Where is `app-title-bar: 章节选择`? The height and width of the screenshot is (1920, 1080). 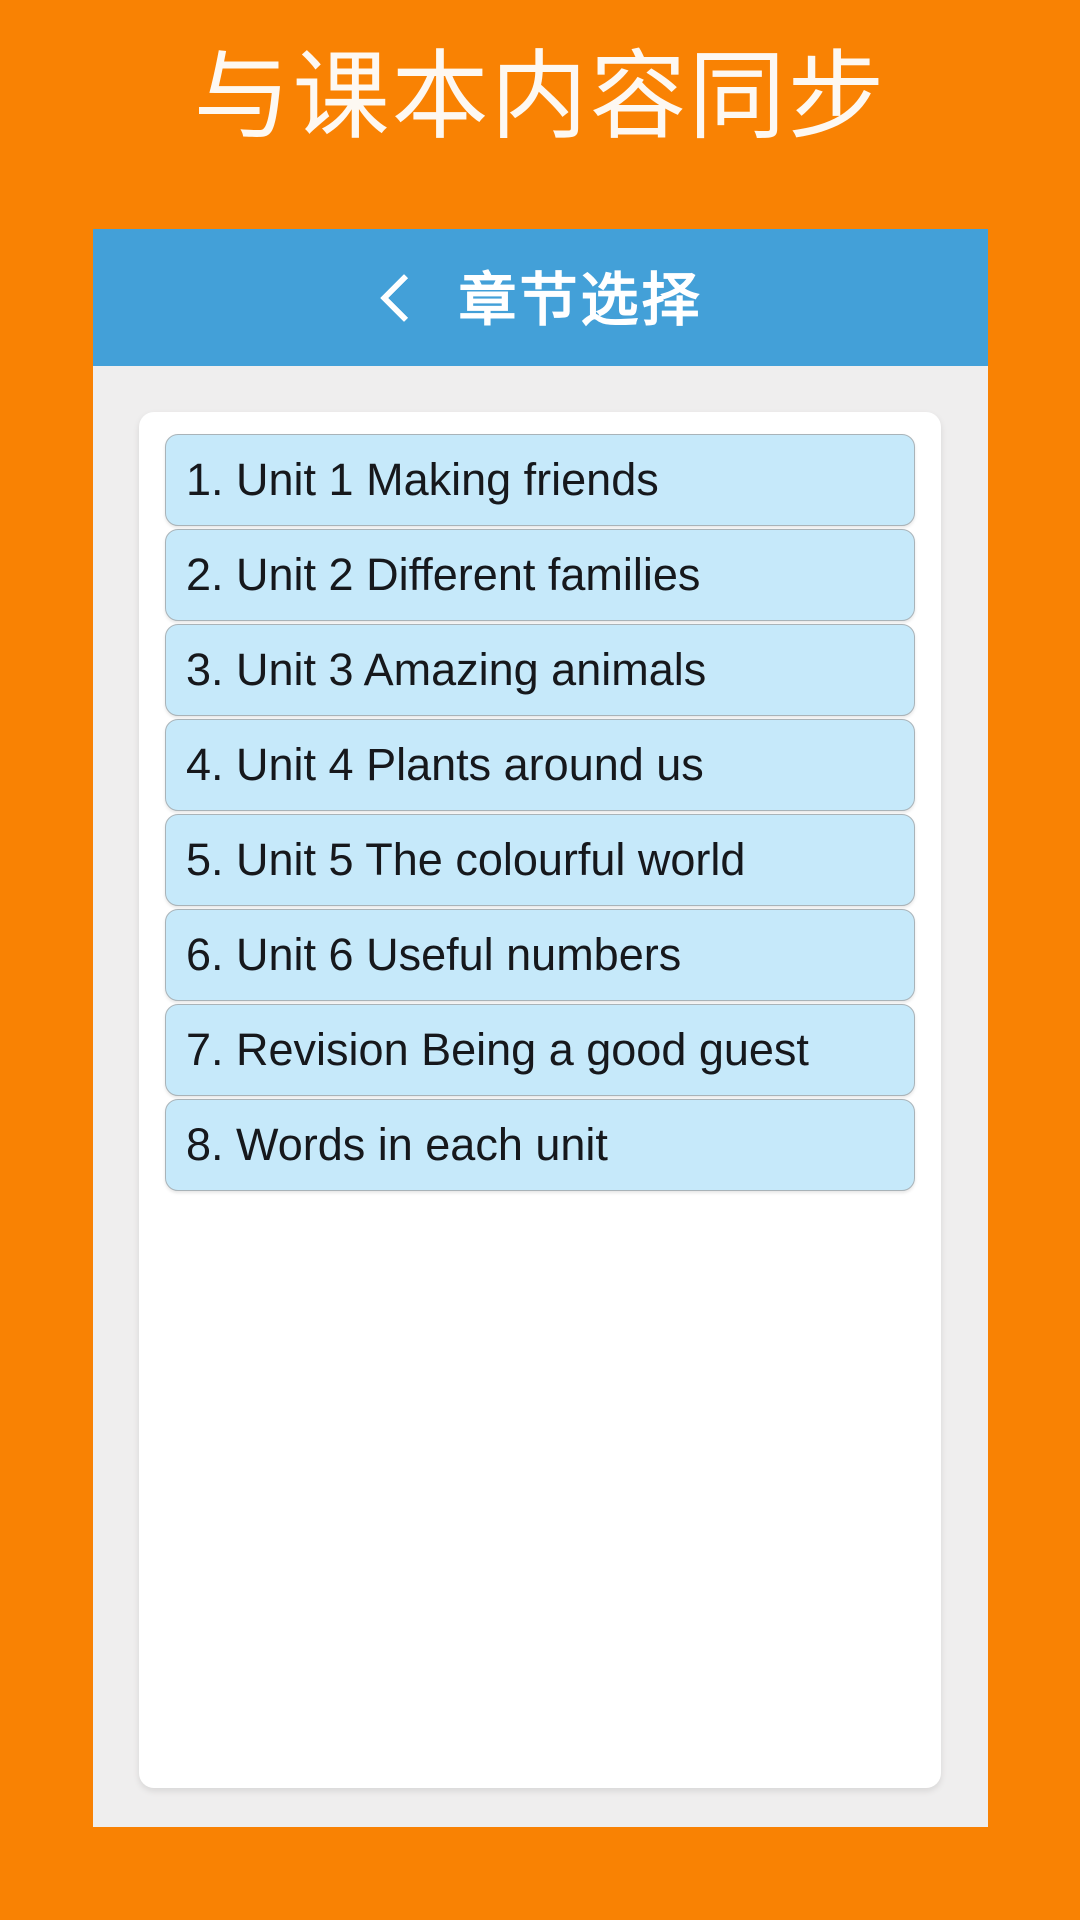 app-title-bar: 章节选择 is located at coordinates (540, 297).